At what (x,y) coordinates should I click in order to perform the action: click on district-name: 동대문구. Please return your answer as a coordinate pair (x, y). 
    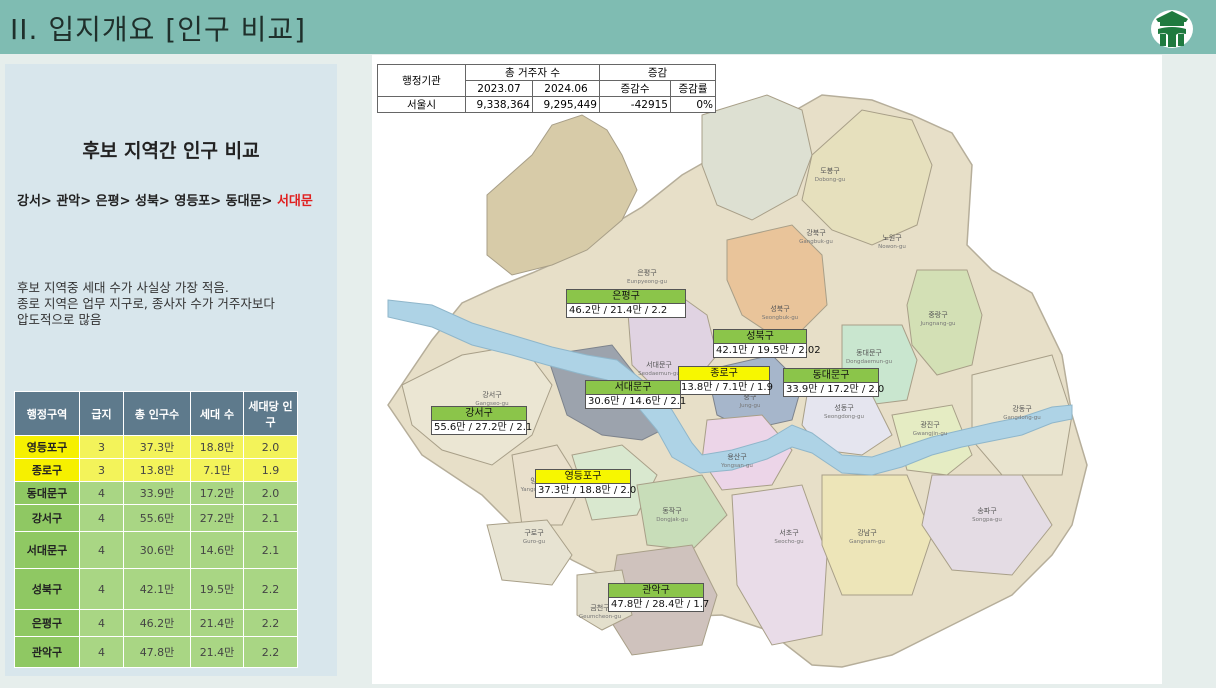
    Looking at the image, I should click on (869, 353).